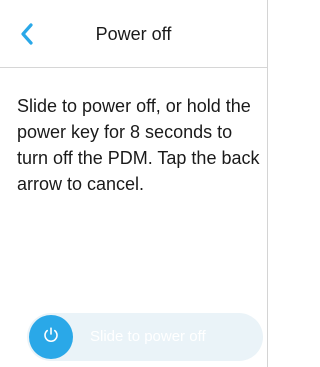  I want to click on page-title: Power off, so click(133, 34).